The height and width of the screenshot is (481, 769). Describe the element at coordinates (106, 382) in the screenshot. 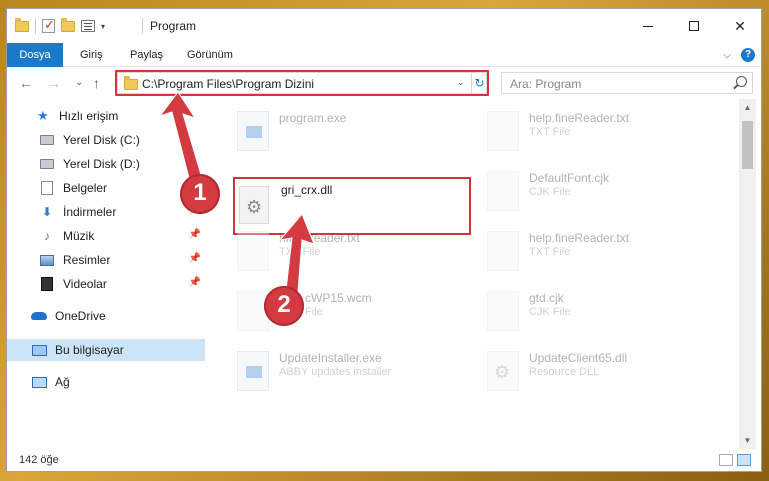

I see `sidebar-item-network: Ağ` at that location.